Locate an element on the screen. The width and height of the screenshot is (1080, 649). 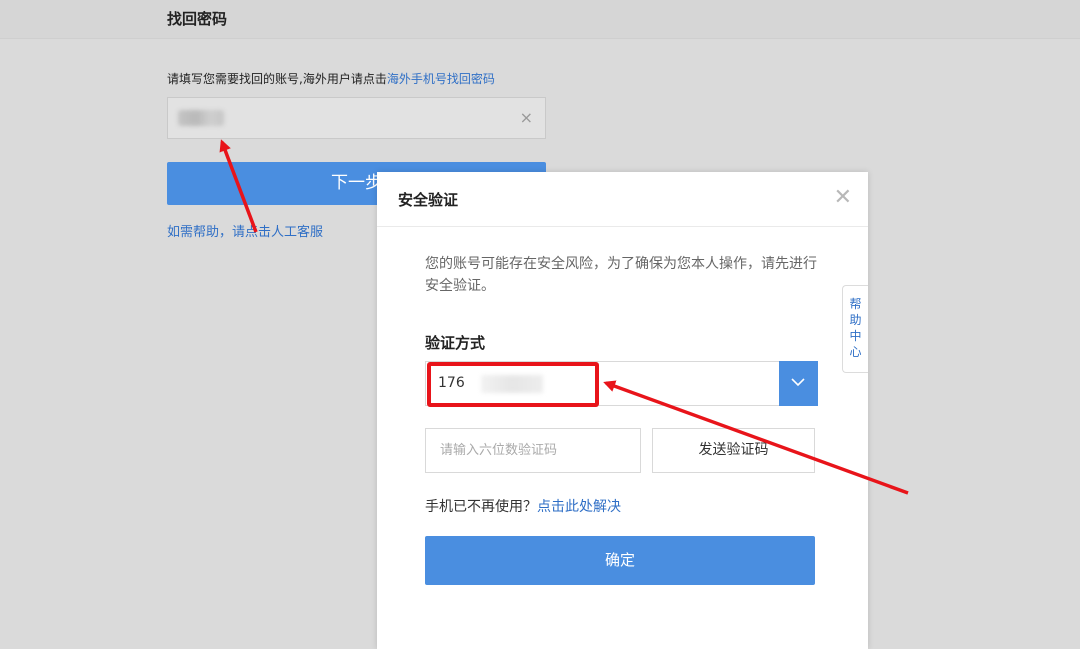
instruction-label: 请填写您需要找回的账号,海外用户请点击 is located at coordinates (277, 79).